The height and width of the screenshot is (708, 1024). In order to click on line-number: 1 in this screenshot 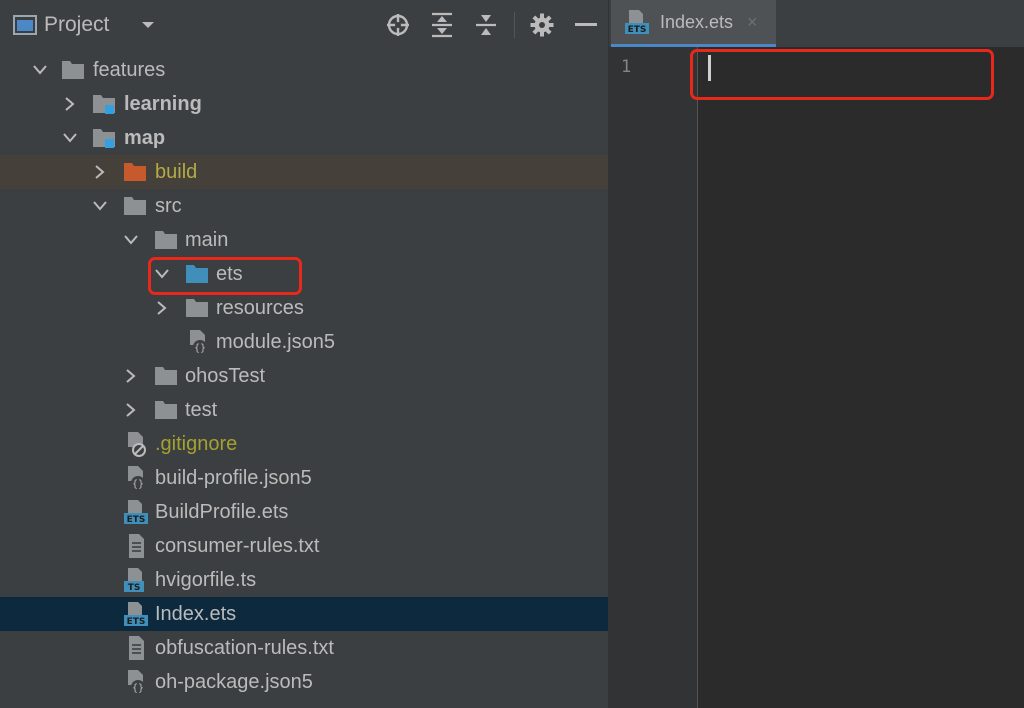, I will do `click(626, 67)`.